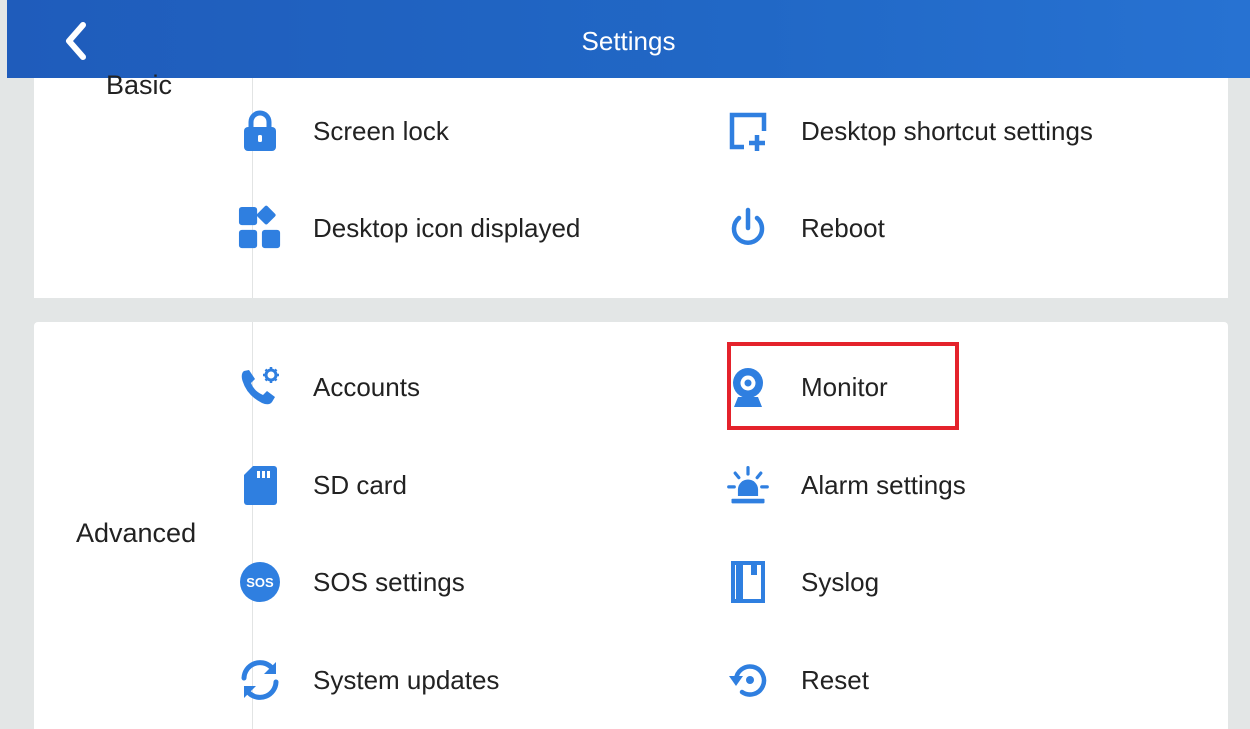  I want to click on setting-label: Accounts, so click(366, 386).